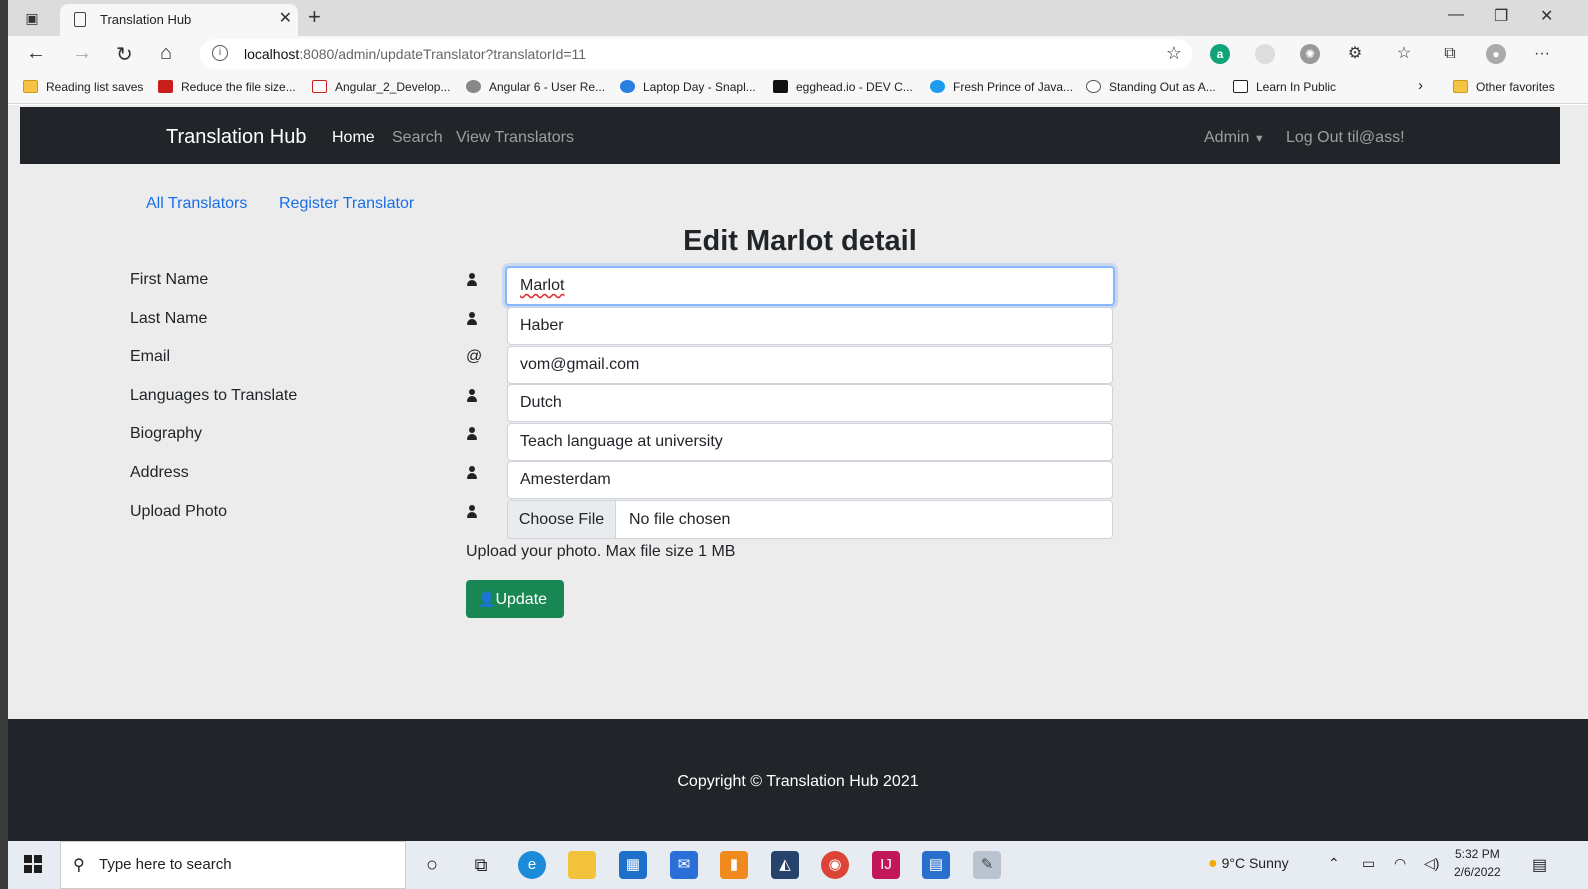 The width and height of the screenshot is (1588, 889). Describe the element at coordinates (1248, 864) in the screenshot. I see `weather-widget: ● 9°C Sunny` at that location.